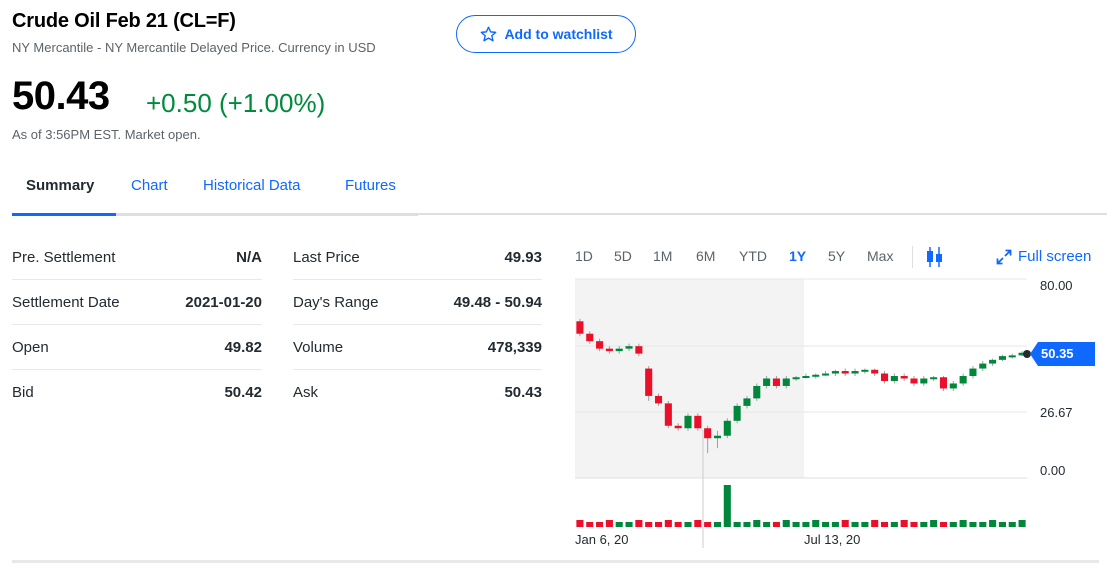 The image size is (1107, 575). What do you see at coordinates (705, 256) in the screenshot?
I see `range-6m: 6M` at bounding box center [705, 256].